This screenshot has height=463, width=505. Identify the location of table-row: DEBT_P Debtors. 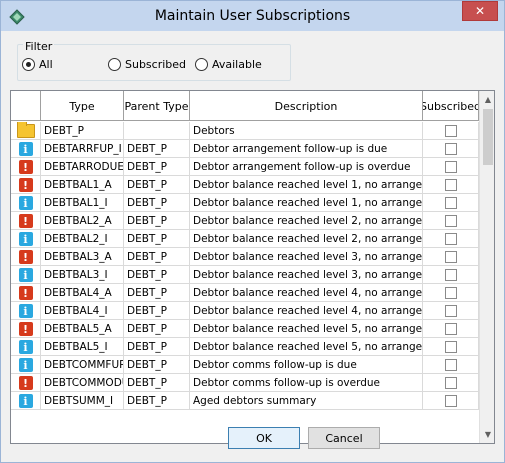
(245, 131).